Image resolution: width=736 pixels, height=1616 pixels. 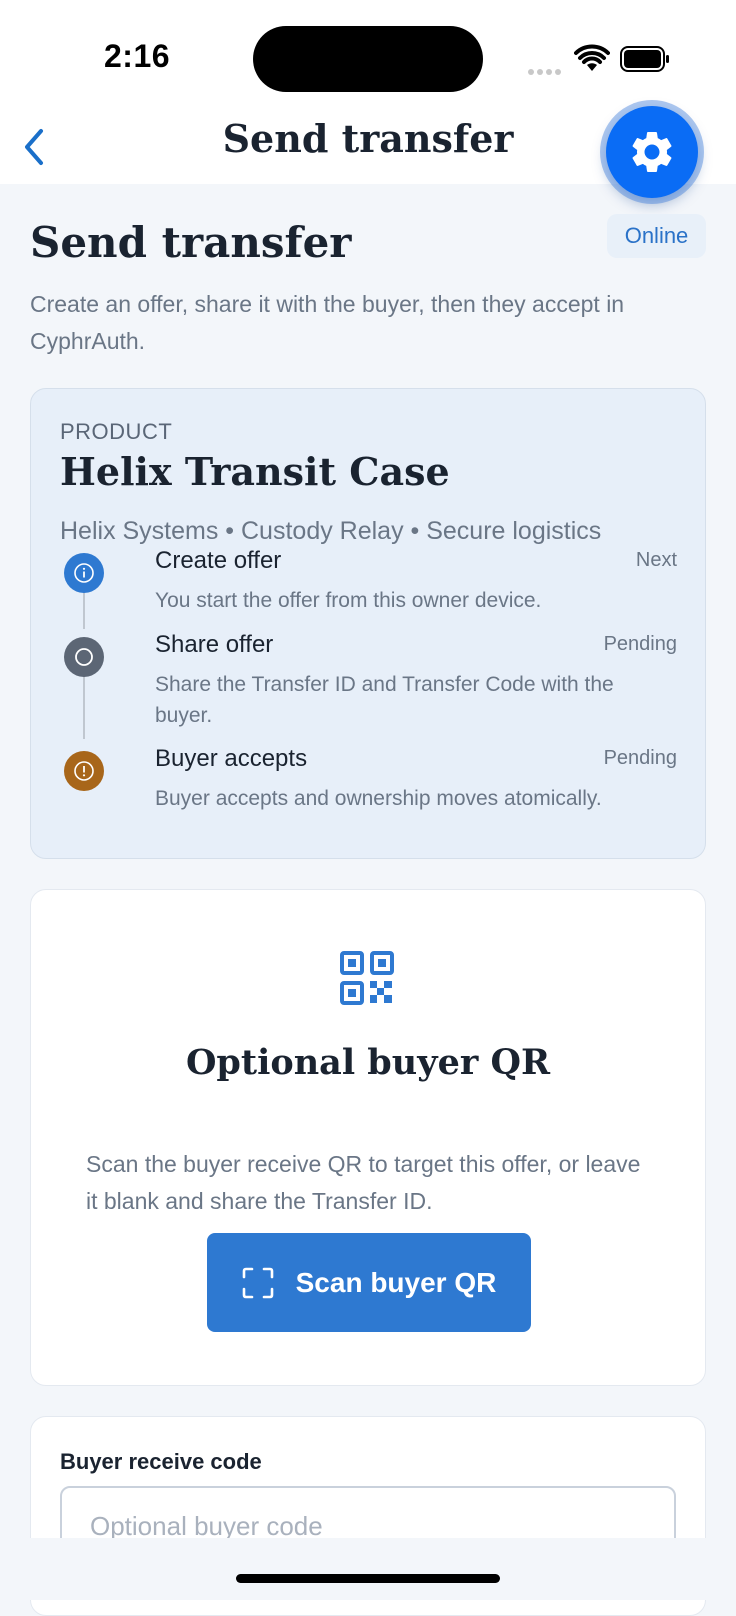 I want to click on scan-buyer-qr-button: Scan buyer QR, so click(x=369, y=1282).